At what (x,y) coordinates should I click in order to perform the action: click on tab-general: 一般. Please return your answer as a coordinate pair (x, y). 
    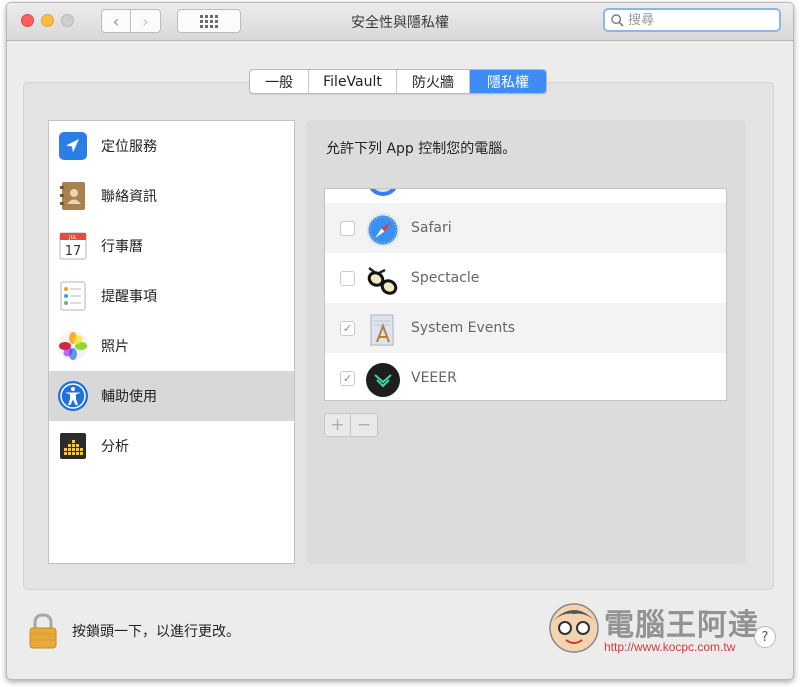
    Looking at the image, I should click on (279, 81).